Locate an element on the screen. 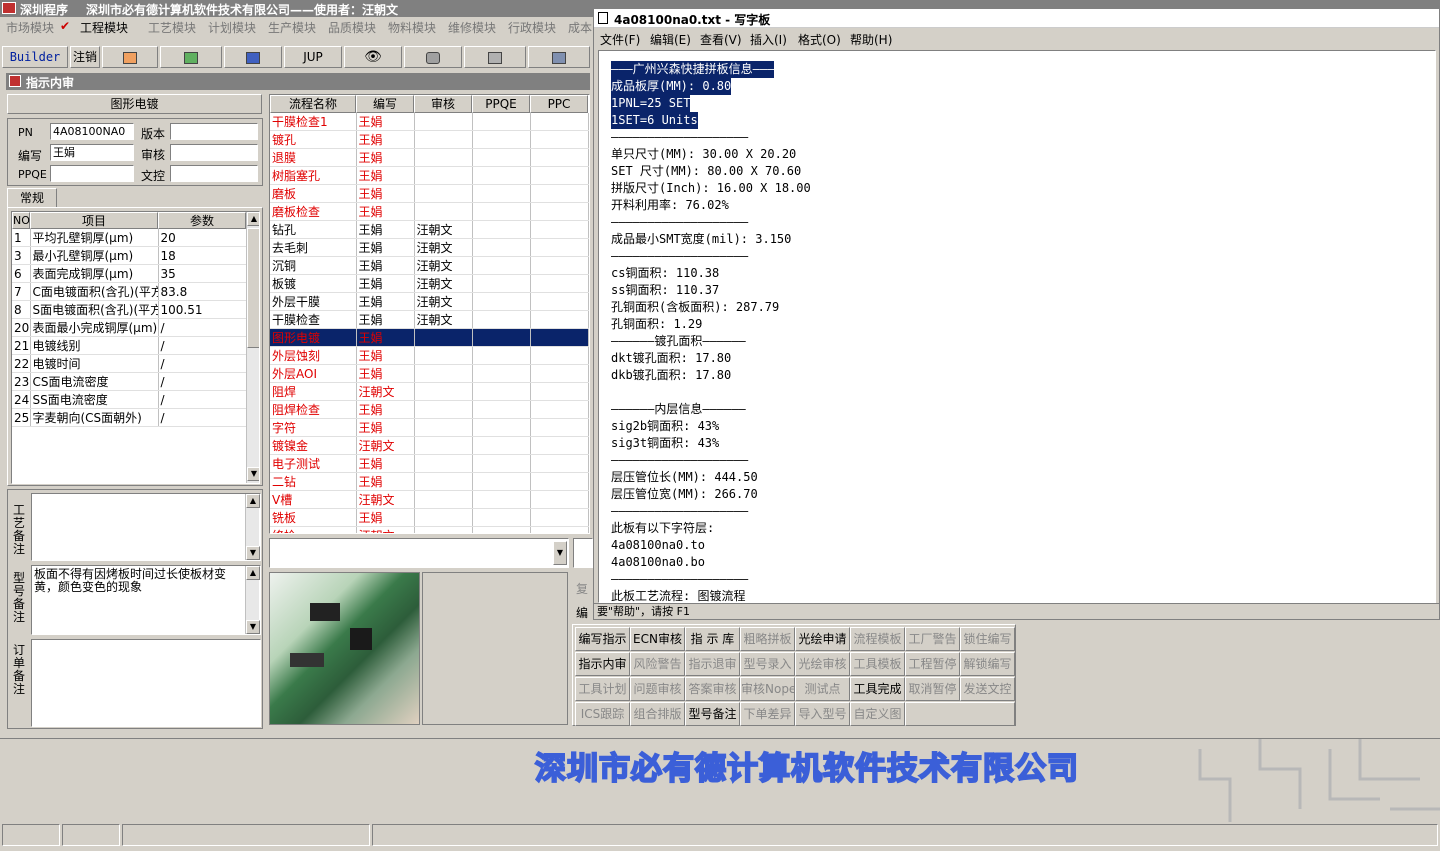  pn-field: 4A08100NA0 is located at coordinates (92, 131).